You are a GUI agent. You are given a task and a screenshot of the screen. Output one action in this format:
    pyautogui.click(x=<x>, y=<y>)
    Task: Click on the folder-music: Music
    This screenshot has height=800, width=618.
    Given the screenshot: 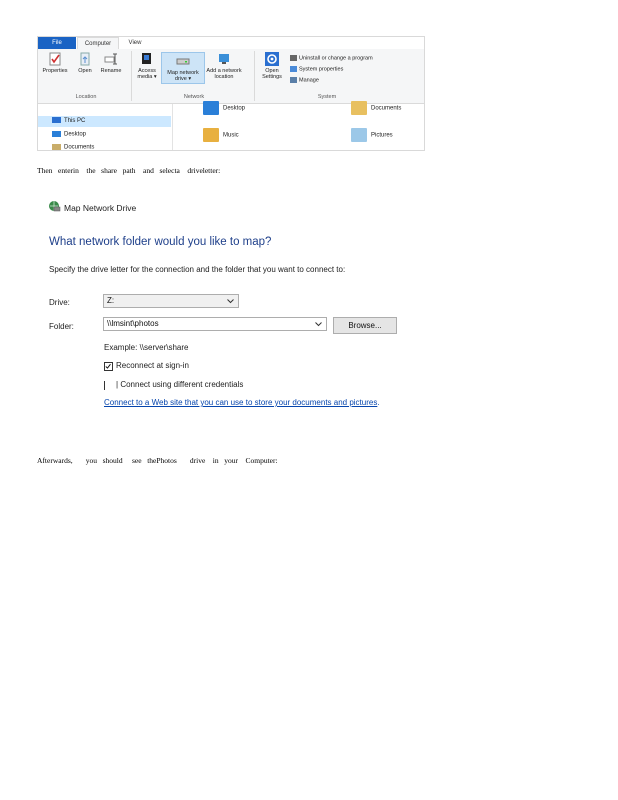 What is the action you would take?
    pyautogui.click(x=221, y=135)
    